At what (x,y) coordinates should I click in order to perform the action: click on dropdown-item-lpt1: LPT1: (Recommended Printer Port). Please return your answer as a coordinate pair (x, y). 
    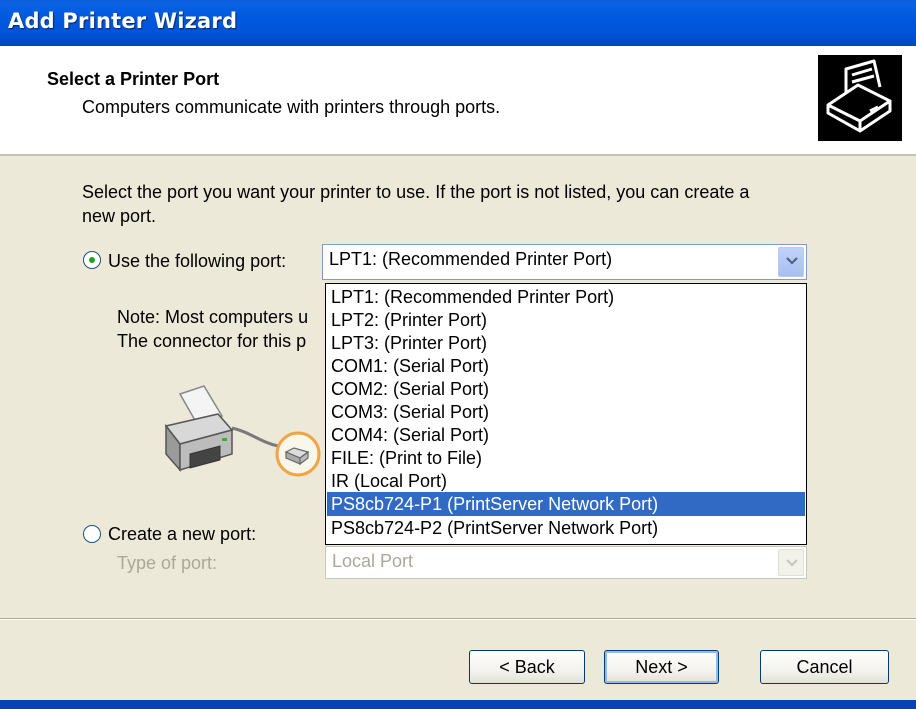
    Looking at the image, I should click on (566, 297).